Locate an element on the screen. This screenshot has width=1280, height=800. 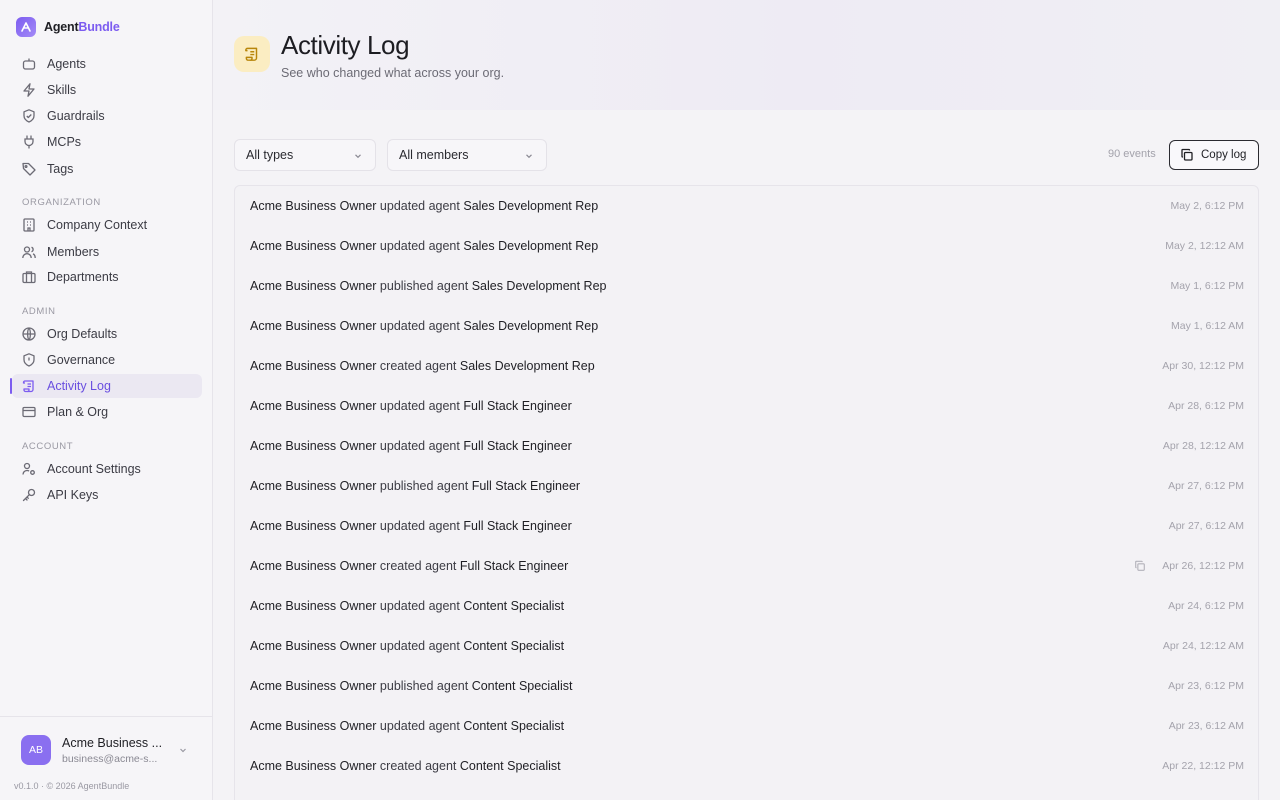
sidebar-item-governance: Governance is located at coordinates (107, 360).